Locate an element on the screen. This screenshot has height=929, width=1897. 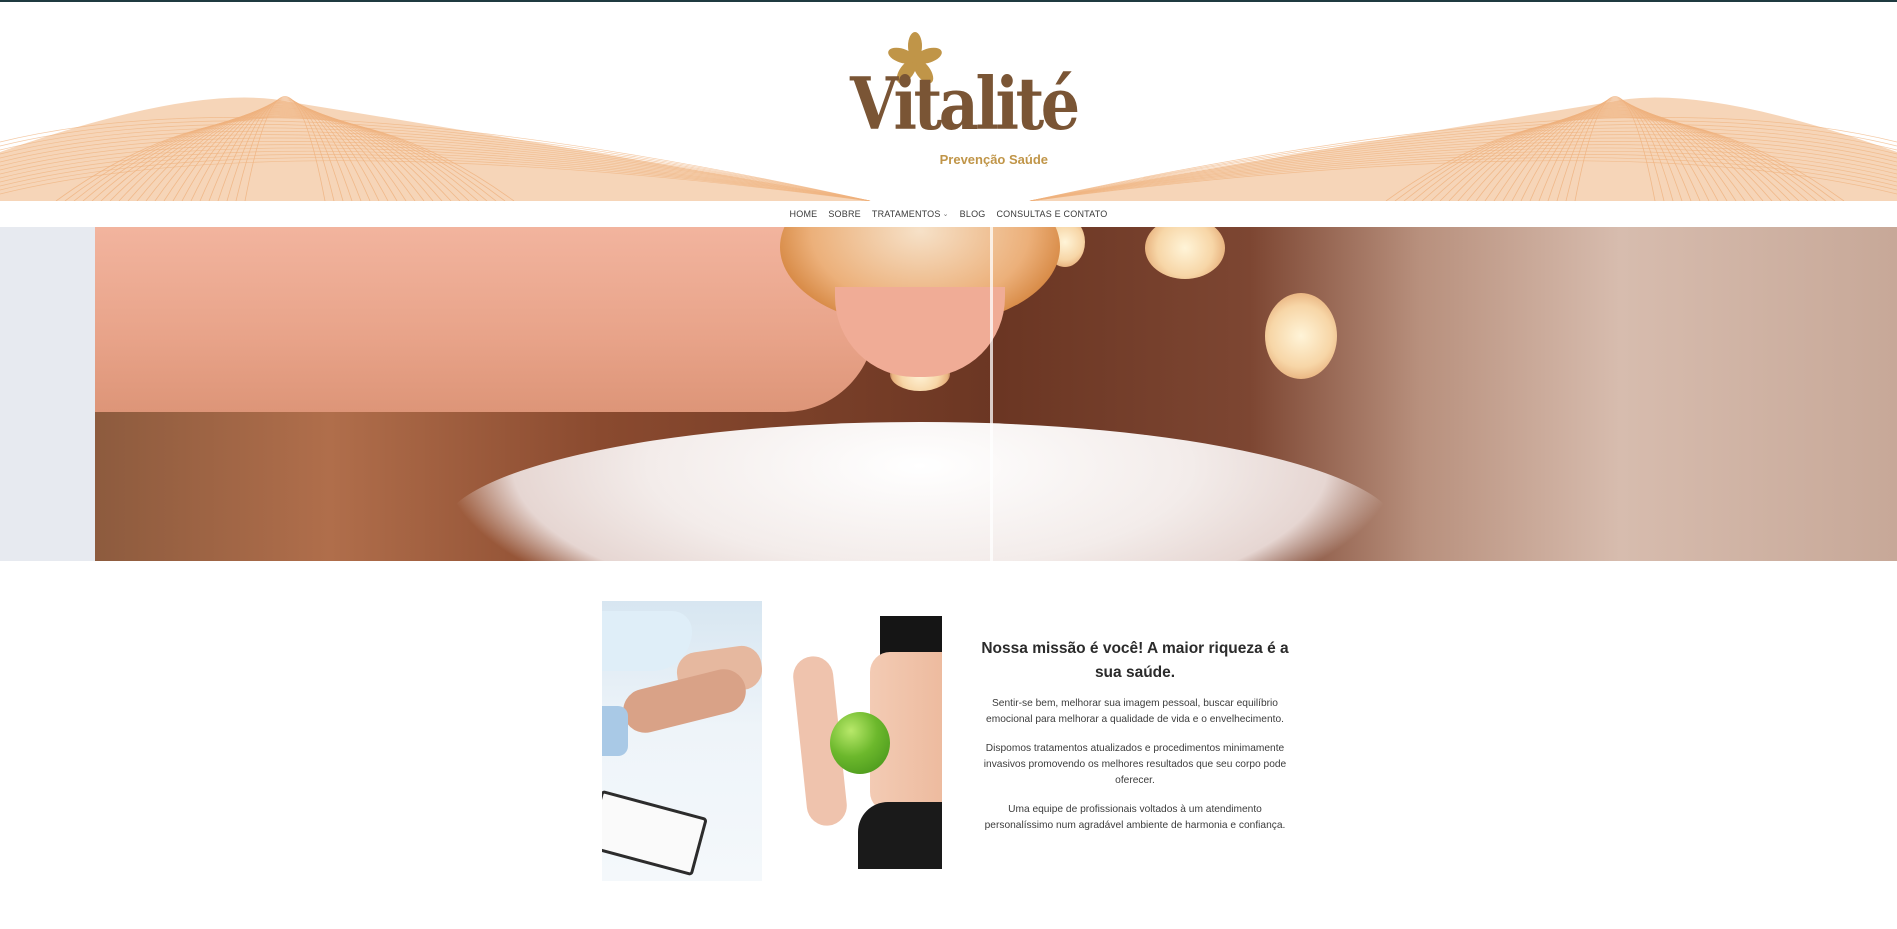
photo-doctor-hands is located at coordinates (682, 741).